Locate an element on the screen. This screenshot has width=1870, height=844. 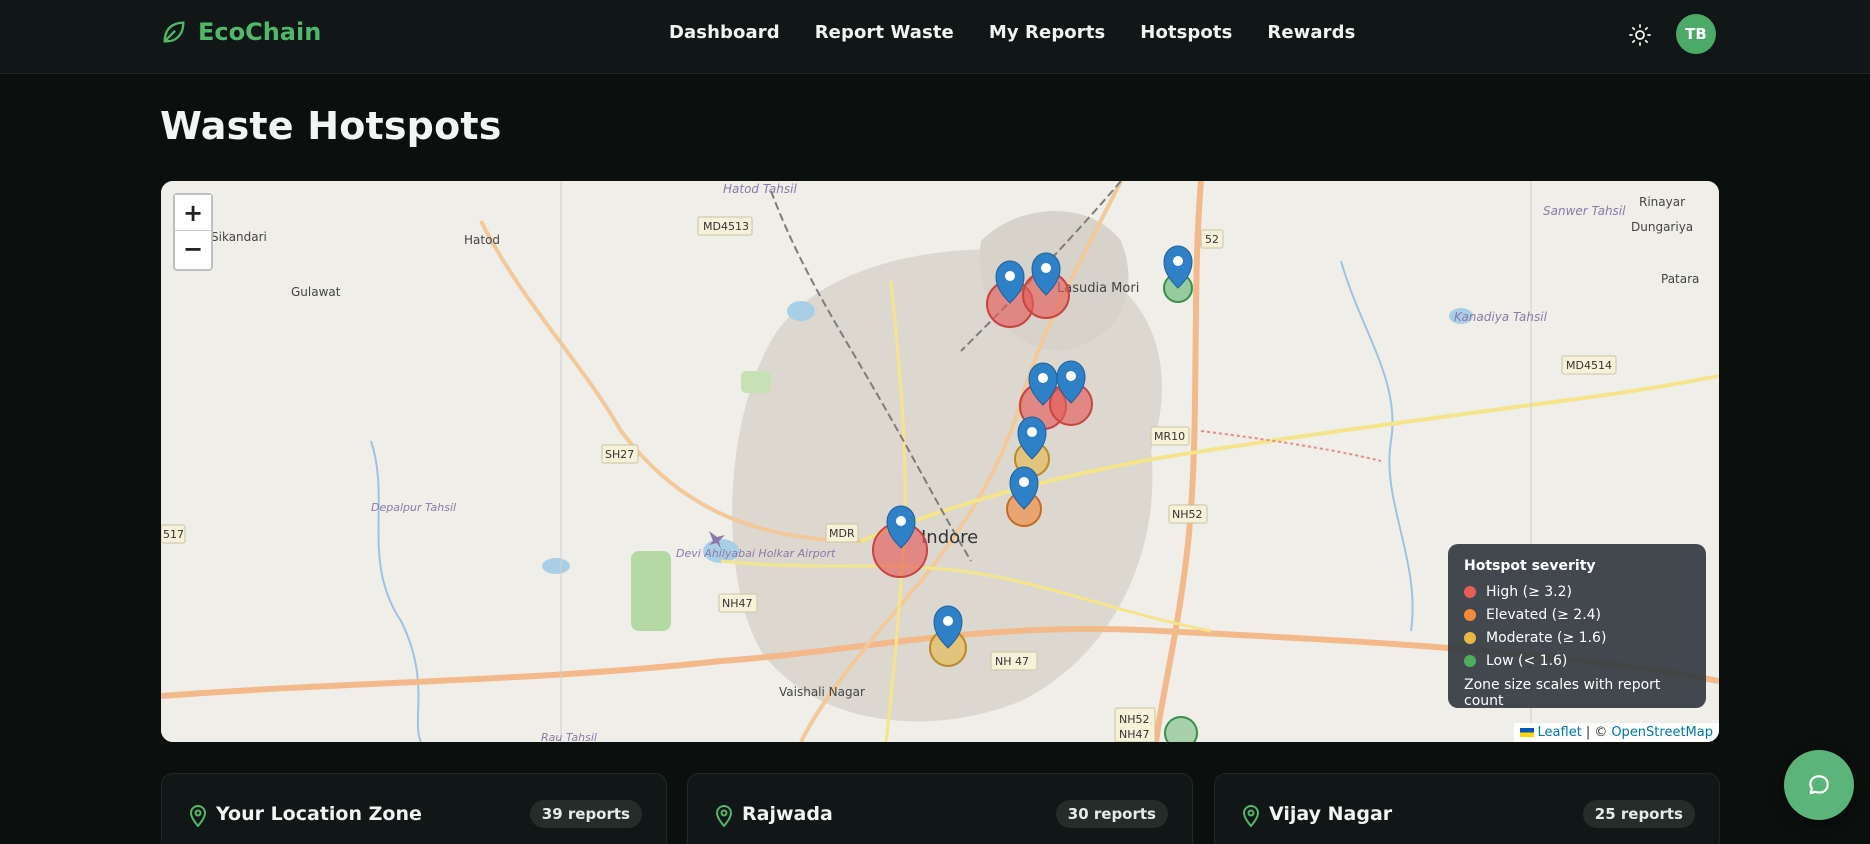
shield-mdr: MDR is located at coordinates (842, 533).